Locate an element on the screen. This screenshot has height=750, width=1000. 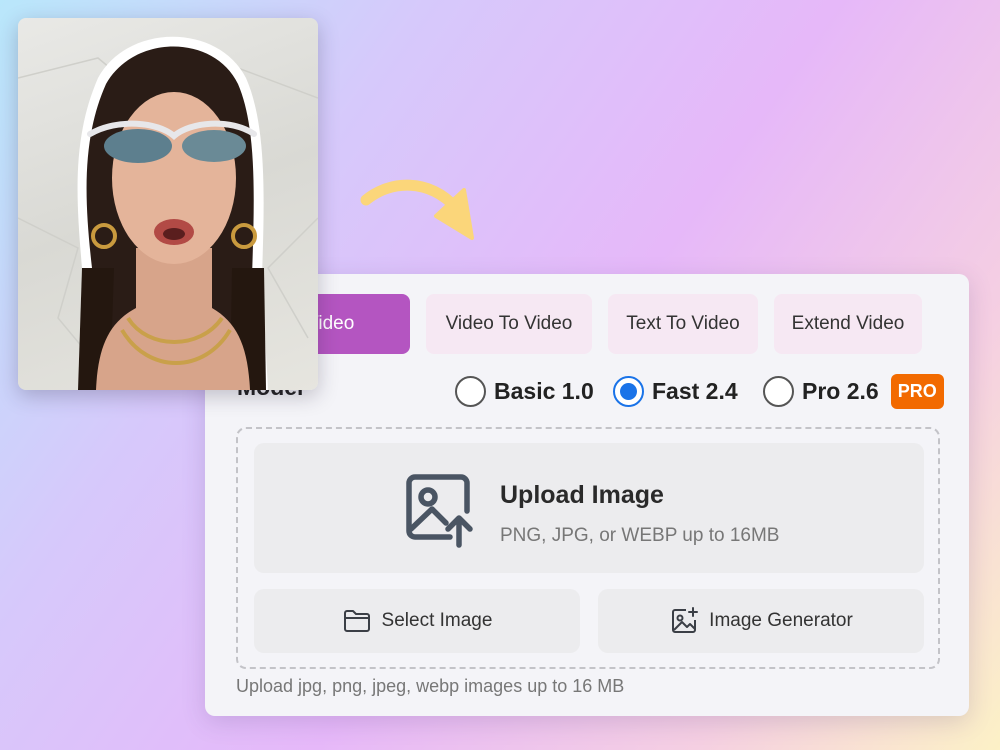
upload-subtitle: PNG, JPG, or WEBP up to 16MB is located at coordinates (640, 535).